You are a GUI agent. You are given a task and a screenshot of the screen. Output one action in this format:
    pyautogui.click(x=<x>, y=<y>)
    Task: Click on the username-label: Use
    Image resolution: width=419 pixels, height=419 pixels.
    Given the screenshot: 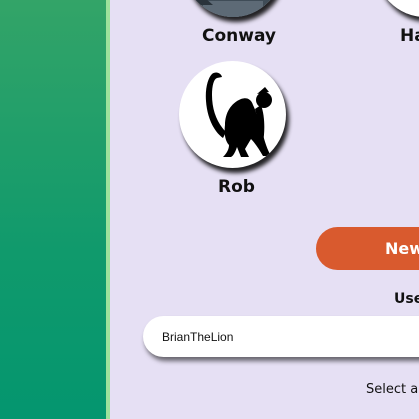 What is the action you would take?
    pyautogui.click(x=406, y=299)
    